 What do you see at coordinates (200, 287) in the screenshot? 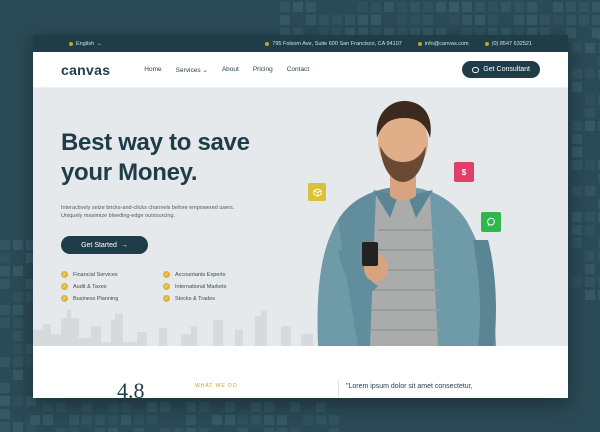
I see `feature-label: International Markets` at bounding box center [200, 287].